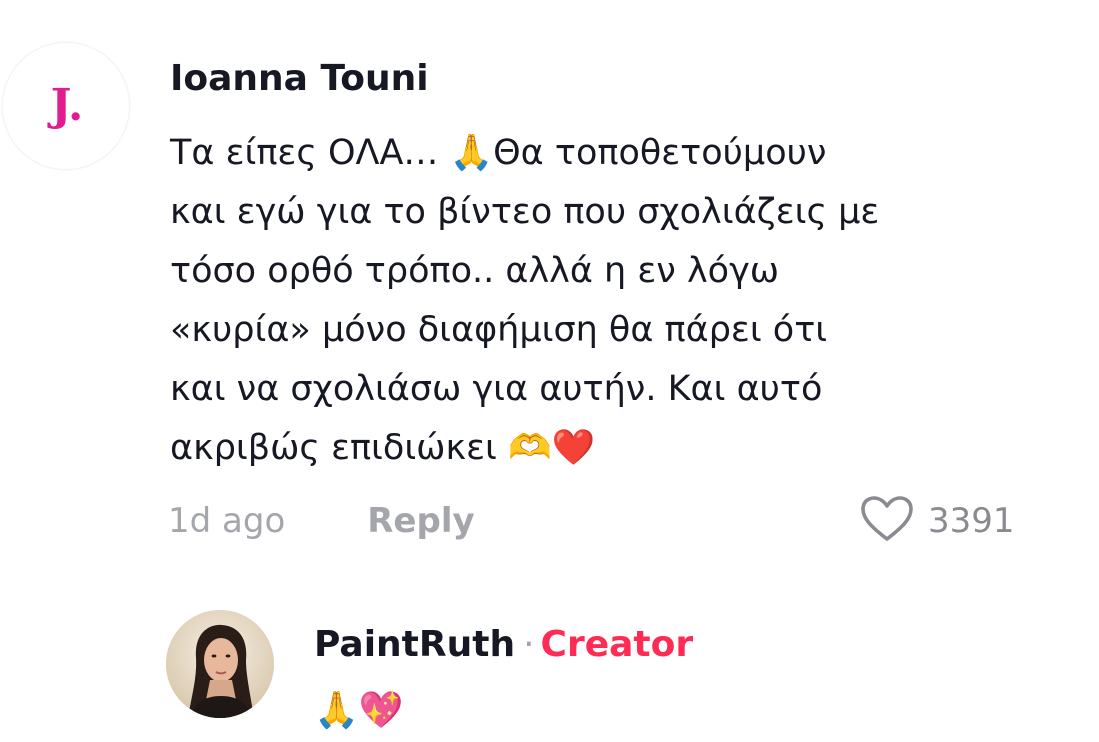  I want to click on reply-text-content: 🙏💖, so click(359, 710).